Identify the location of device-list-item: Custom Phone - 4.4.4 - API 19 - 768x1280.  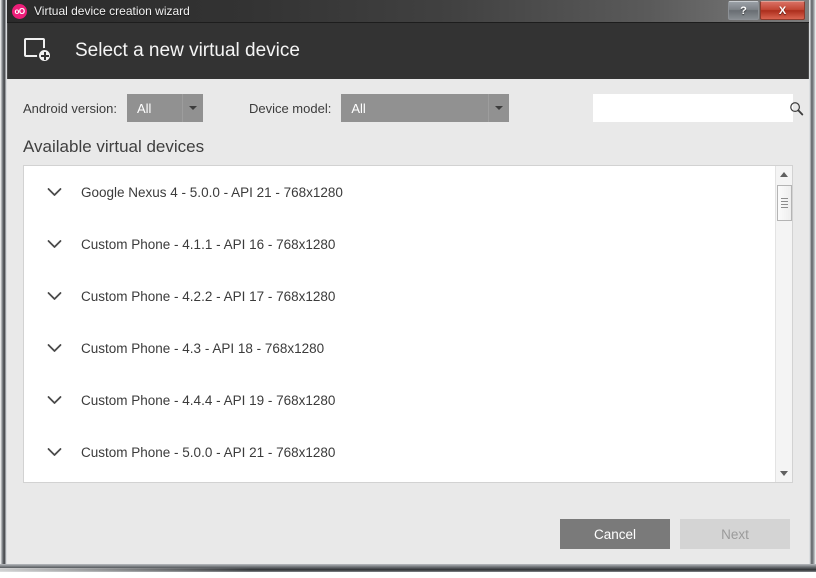
(399, 400).